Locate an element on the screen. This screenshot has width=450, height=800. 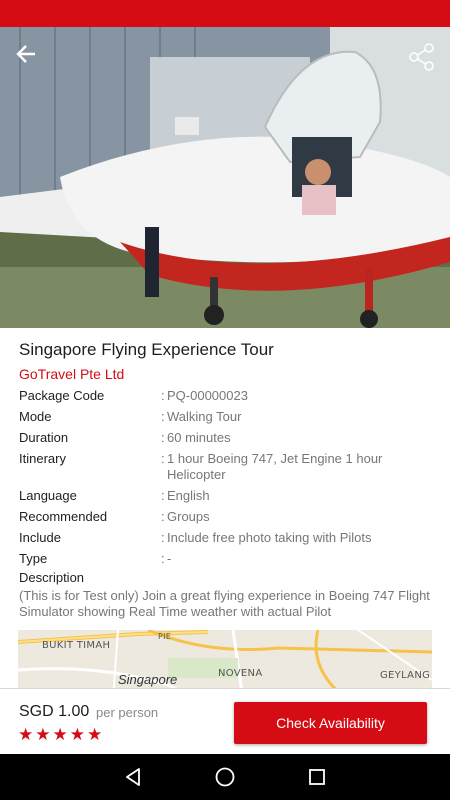
price-value: SGD 1.00 is located at coordinates (54, 711).